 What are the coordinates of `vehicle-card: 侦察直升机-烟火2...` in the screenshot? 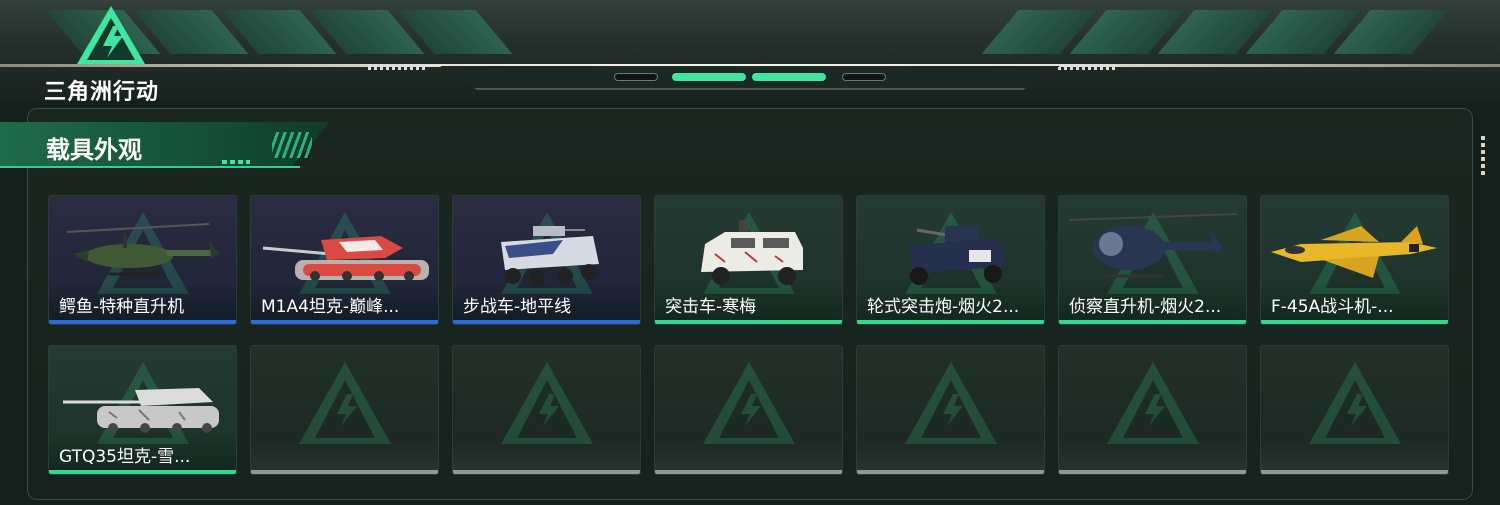 It's located at (1152, 260).